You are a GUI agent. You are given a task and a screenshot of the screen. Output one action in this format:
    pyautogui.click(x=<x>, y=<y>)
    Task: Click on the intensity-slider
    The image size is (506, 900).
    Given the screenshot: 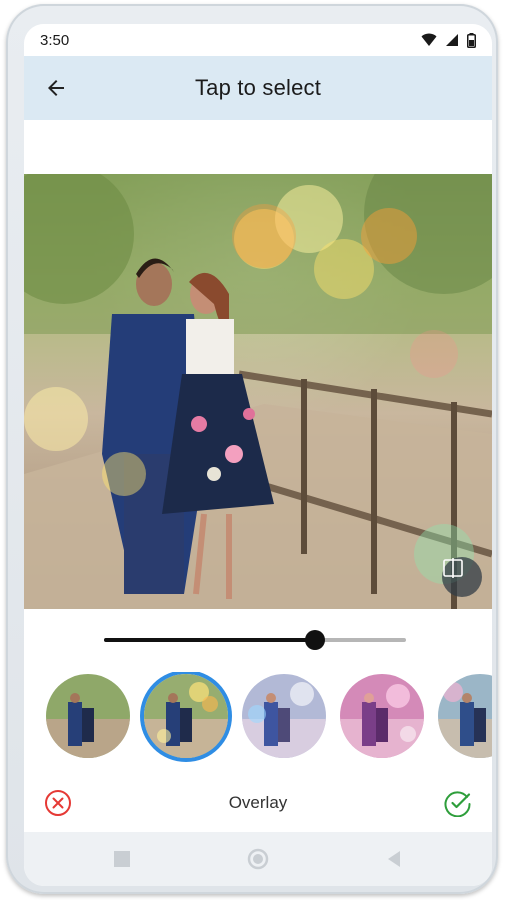 What is the action you would take?
    pyautogui.click(x=255, y=640)
    